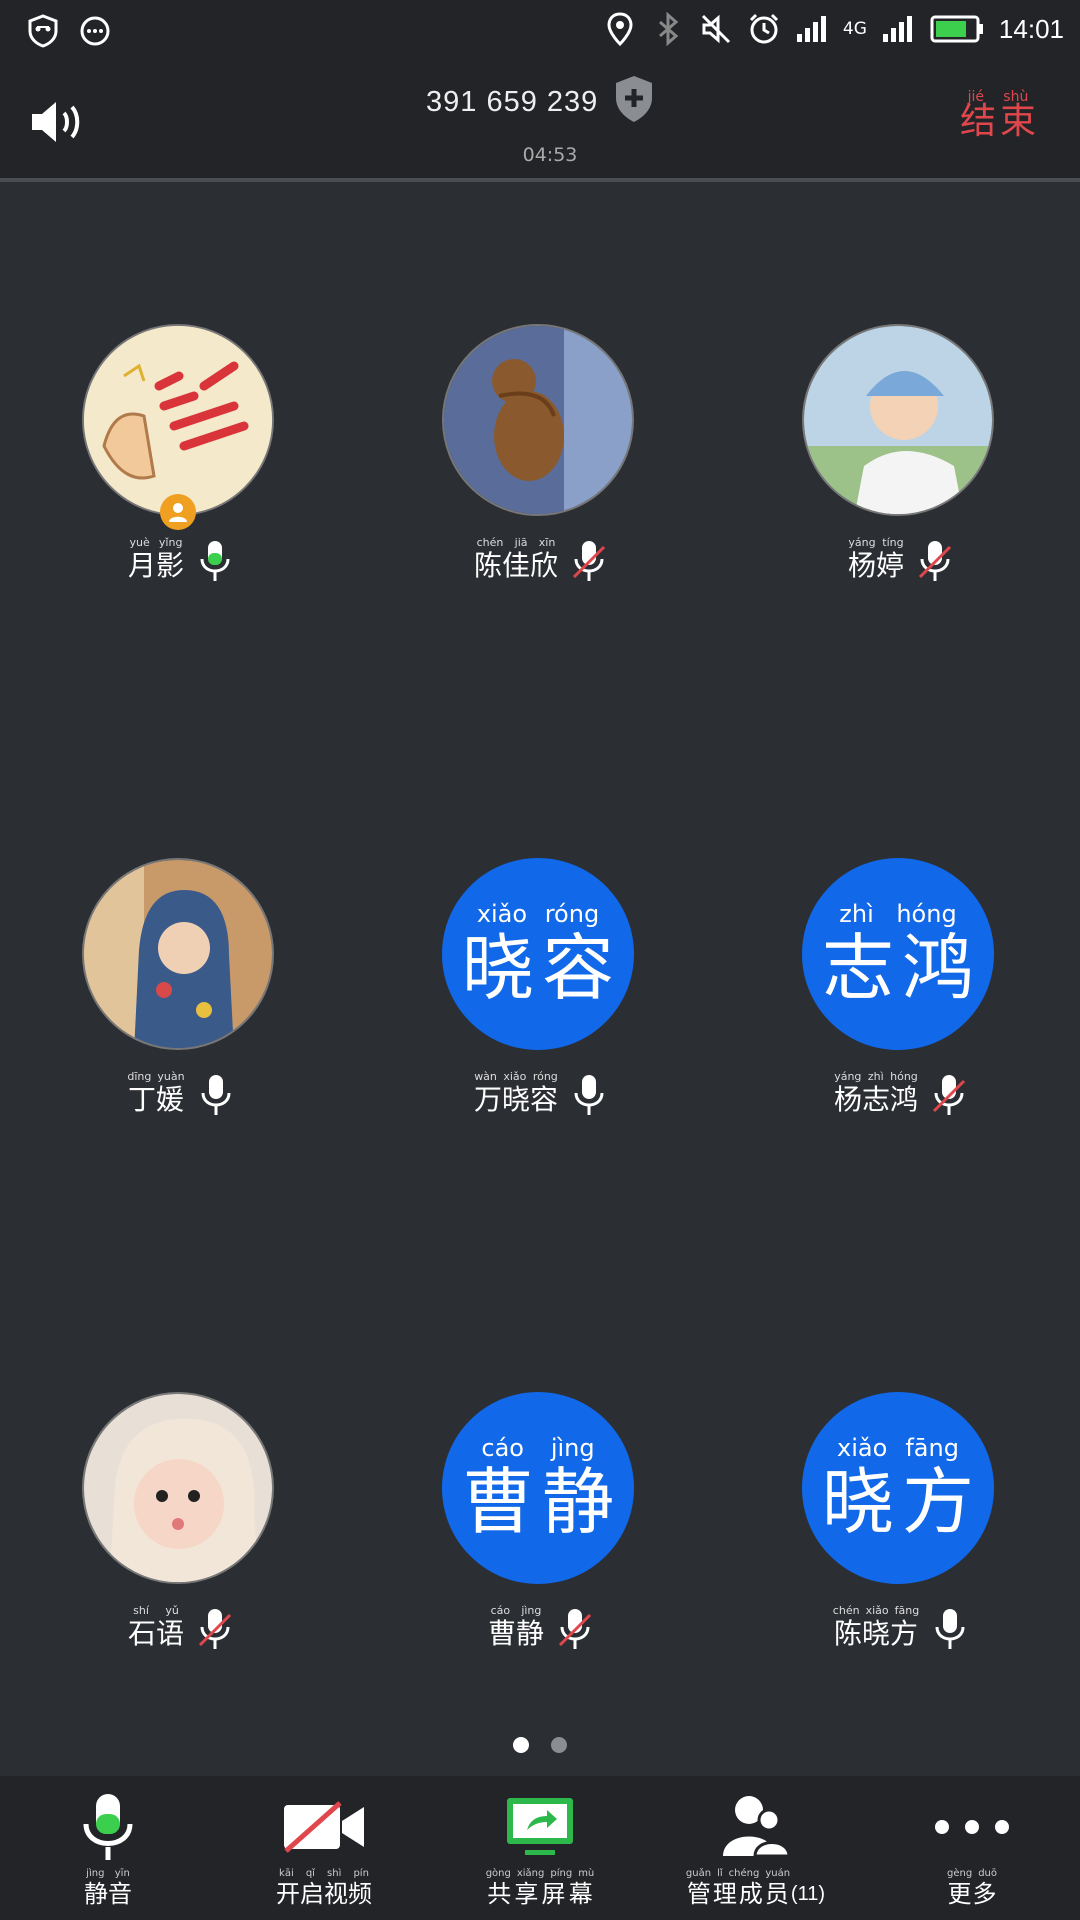  What do you see at coordinates (959, 1894) in the screenshot?
I see `toolbar-label: 更` at bounding box center [959, 1894].